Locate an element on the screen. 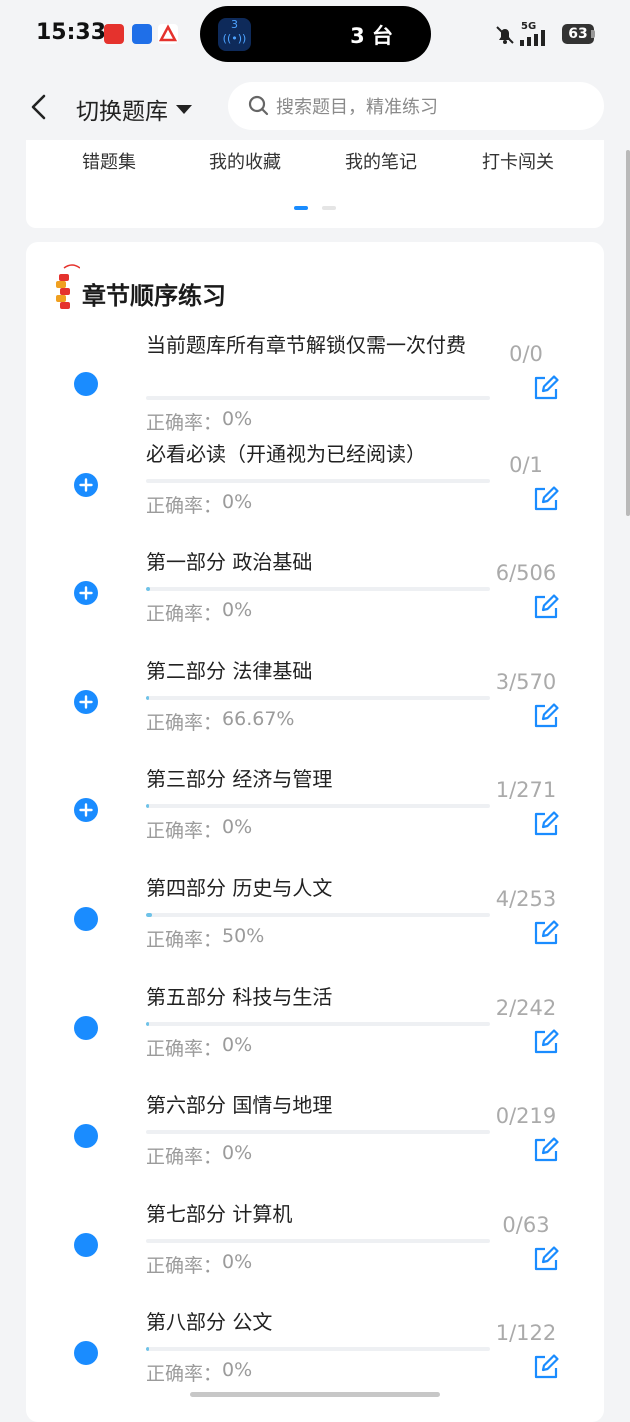  mute-bell-icon is located at coordinates (505, 35).